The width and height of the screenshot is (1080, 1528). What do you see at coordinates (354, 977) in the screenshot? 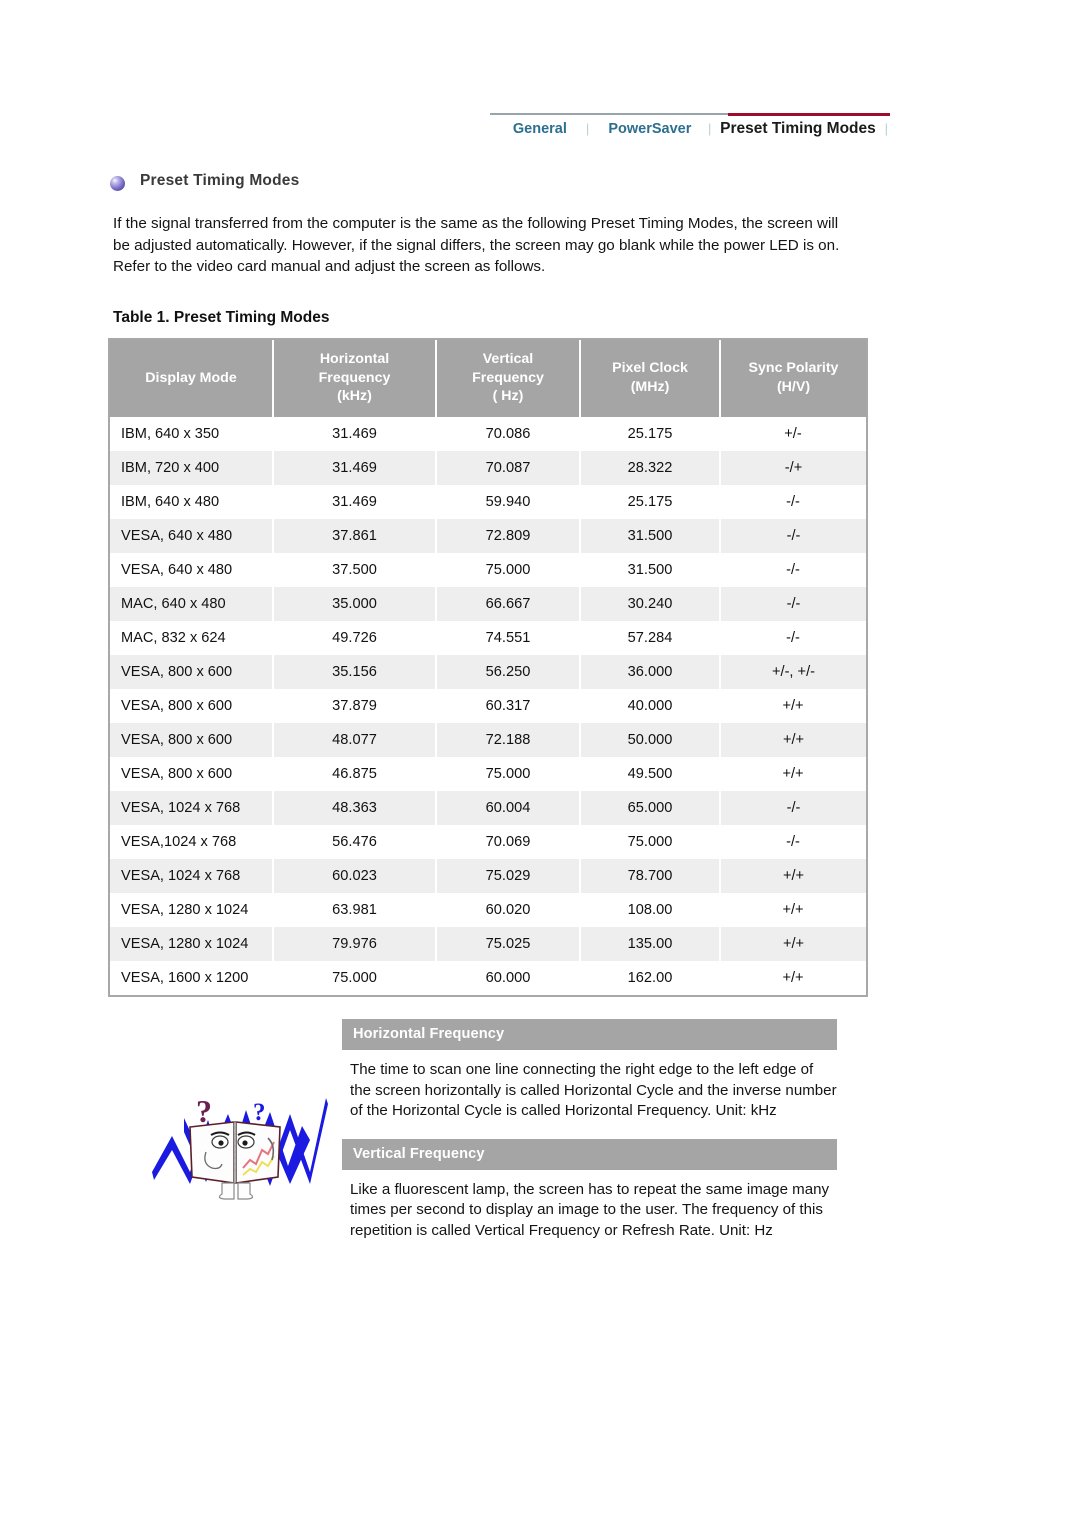
I see `cell-horizontal-frequency: 75.000` at bounding box center [354, 977].